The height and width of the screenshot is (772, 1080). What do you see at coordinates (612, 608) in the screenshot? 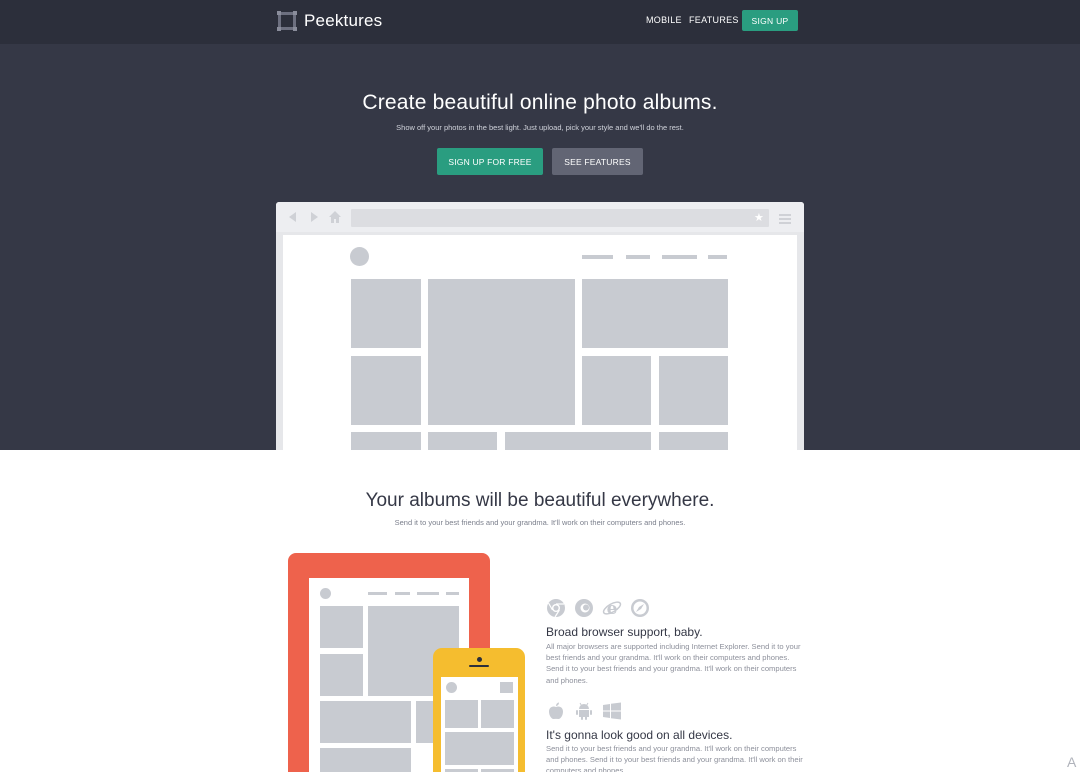
I see `internet-explorer-icon: e` at bounding box center [612, 608].